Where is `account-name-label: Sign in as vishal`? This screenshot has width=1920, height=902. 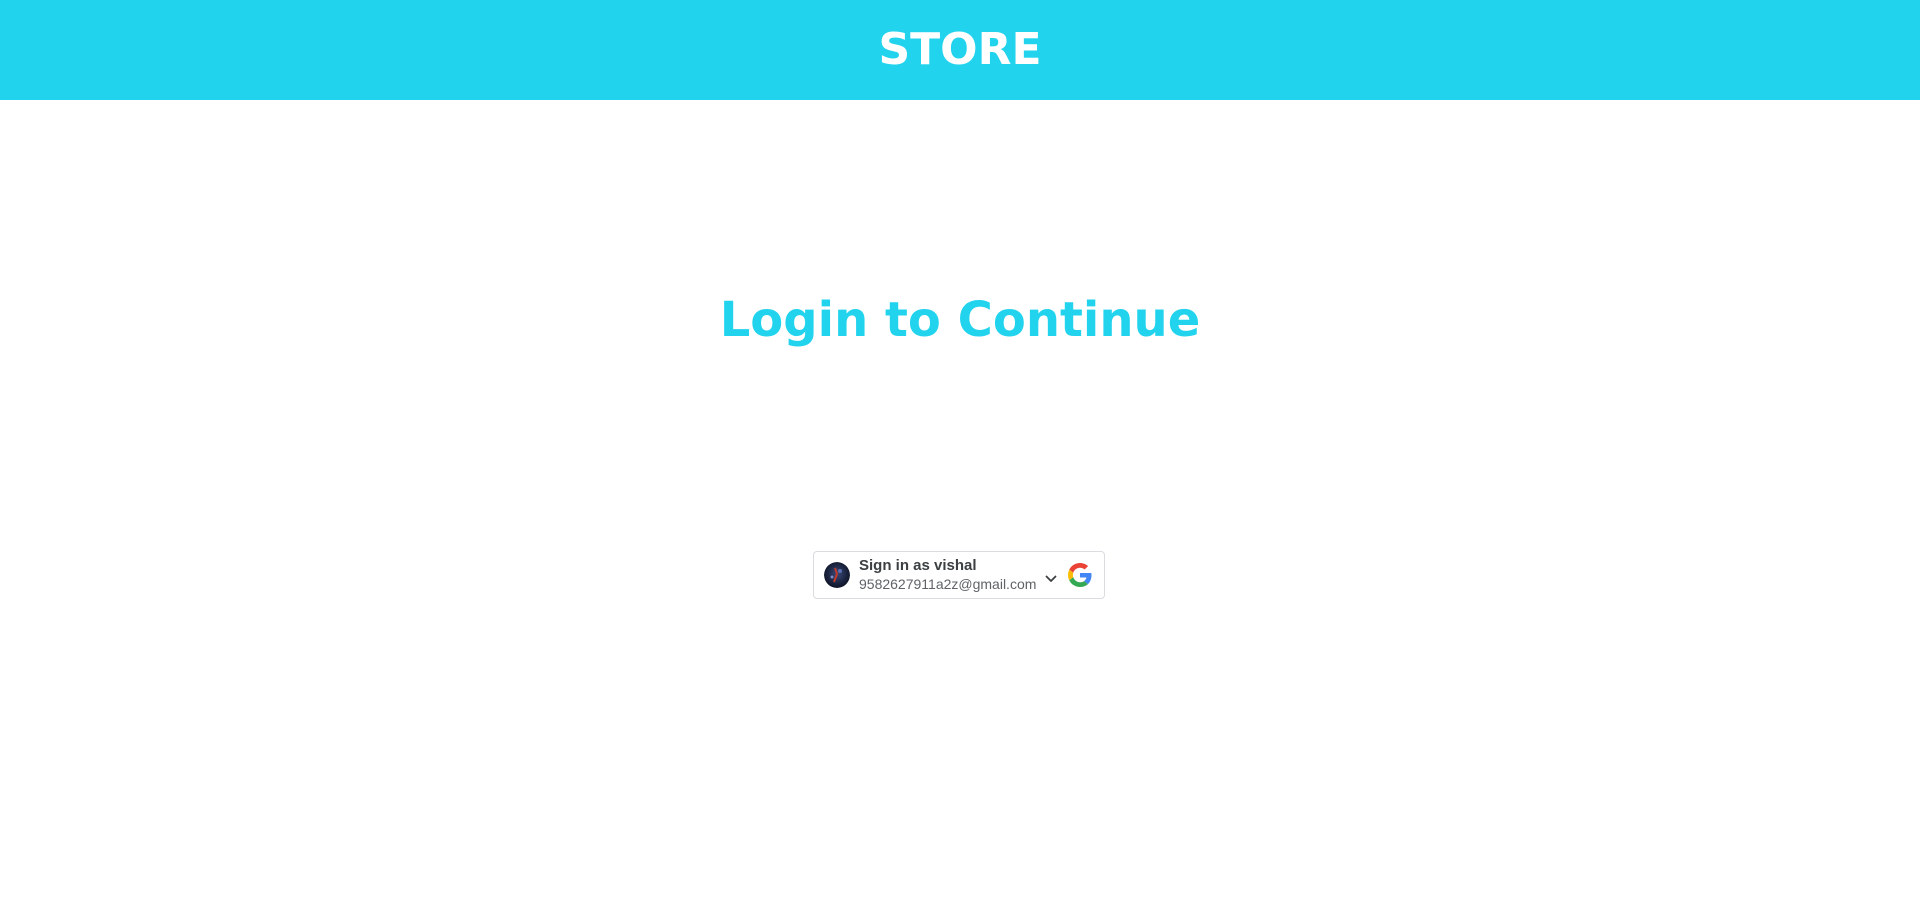
account-name-label: Sign in as vishal is located at coordinates (918, 566).